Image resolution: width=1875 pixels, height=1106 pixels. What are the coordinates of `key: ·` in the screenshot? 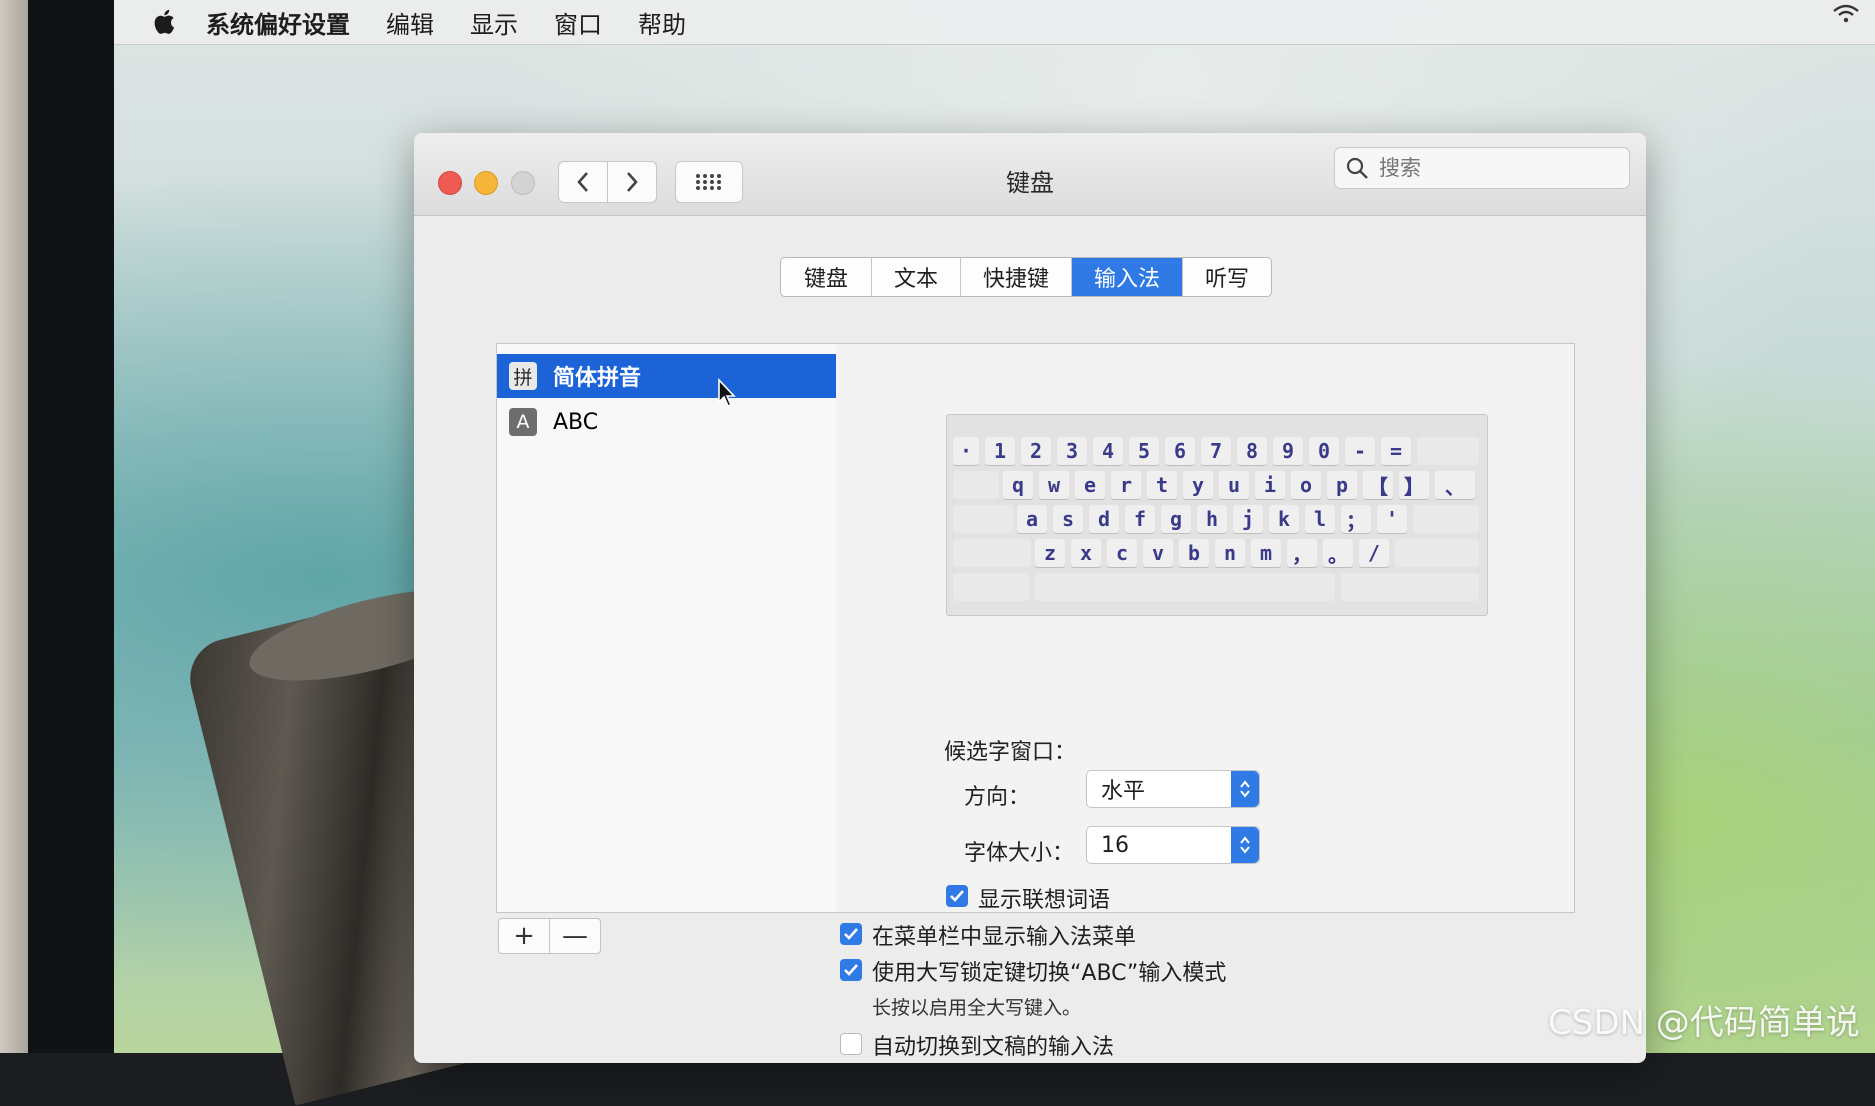 It's located at (966, 451).